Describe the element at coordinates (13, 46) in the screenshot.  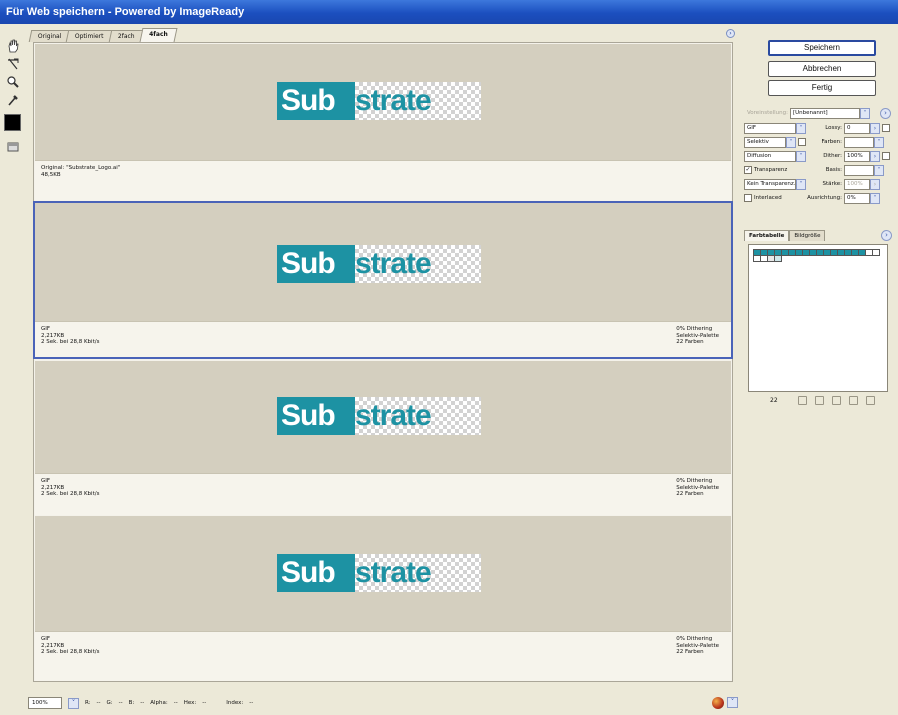
I see `hand-tool-icon` at that location.